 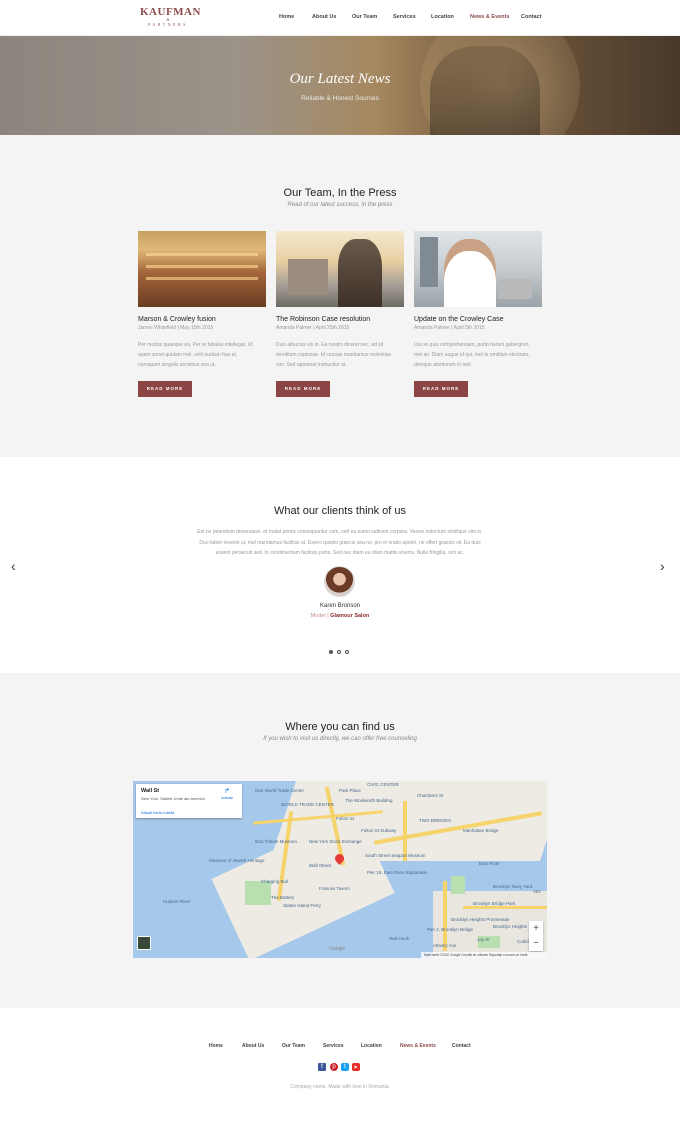 I want to click on zoom-in-button: +, so click(x=536, y=928).